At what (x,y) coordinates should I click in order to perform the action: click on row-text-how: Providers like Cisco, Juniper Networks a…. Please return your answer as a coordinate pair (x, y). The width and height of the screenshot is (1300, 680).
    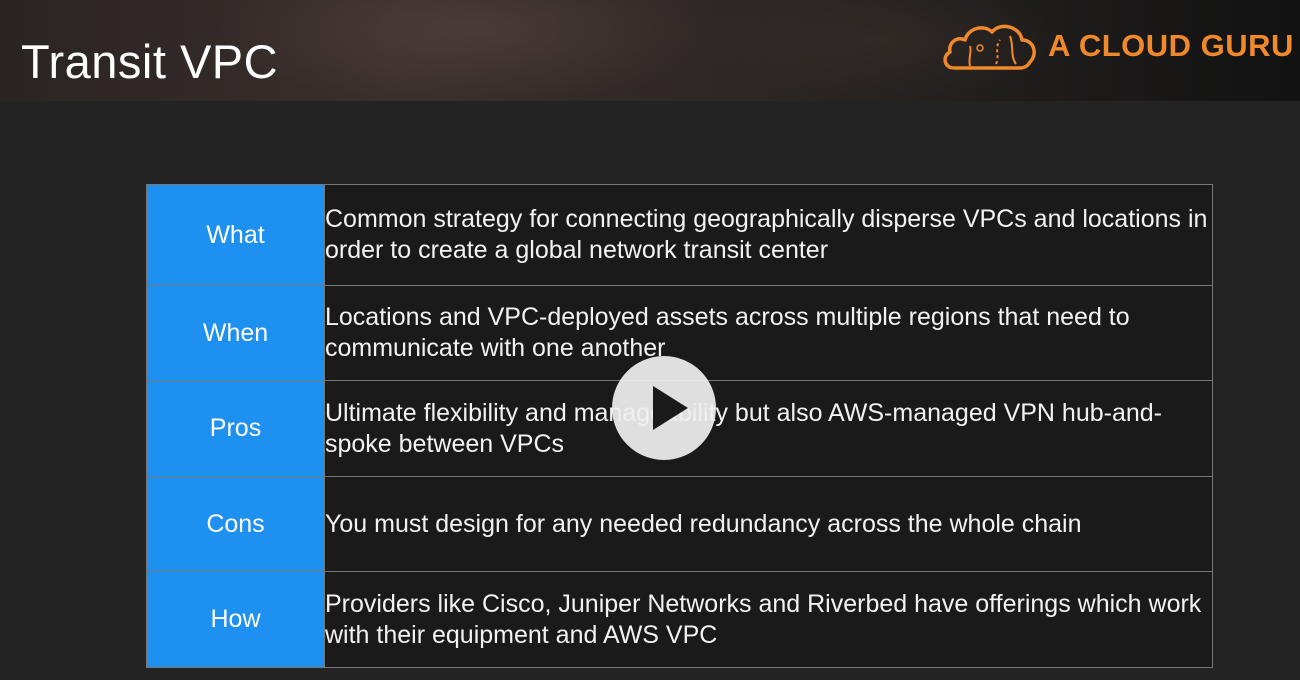
    Looking at the image, I should click on (768, 619).